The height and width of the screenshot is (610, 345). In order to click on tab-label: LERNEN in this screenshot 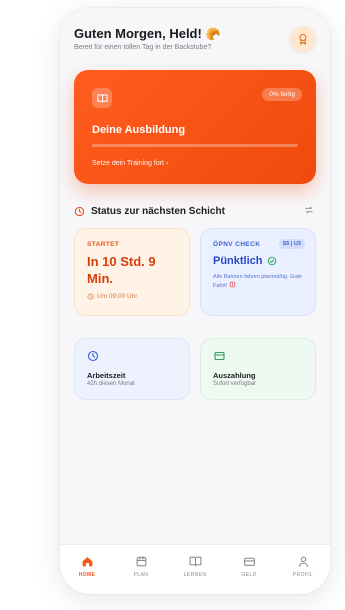, I will do `click(195, 575)`.